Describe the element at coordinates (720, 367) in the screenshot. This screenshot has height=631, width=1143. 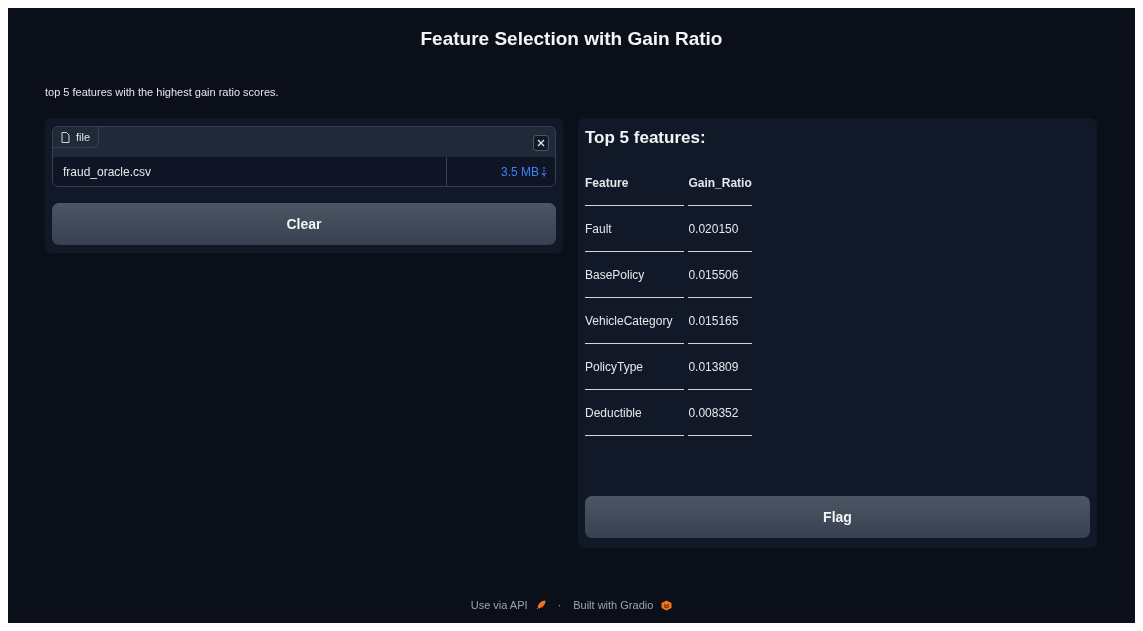
I see `table-cell: 0.013809` at that location.